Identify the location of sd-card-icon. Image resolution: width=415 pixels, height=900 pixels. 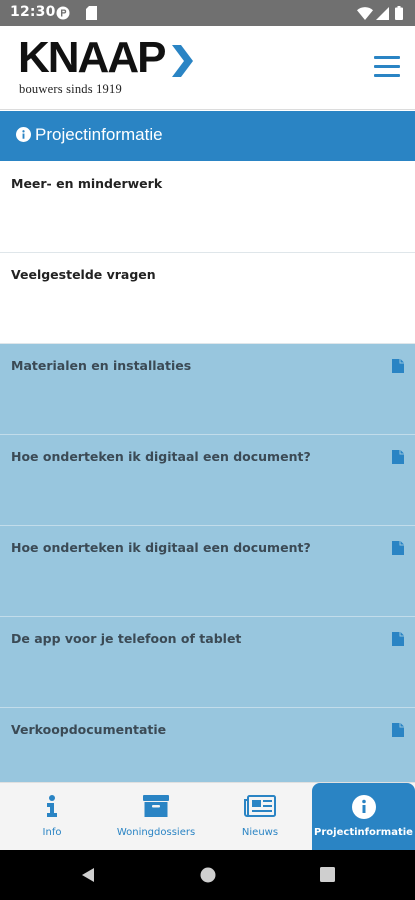
(91, 13).